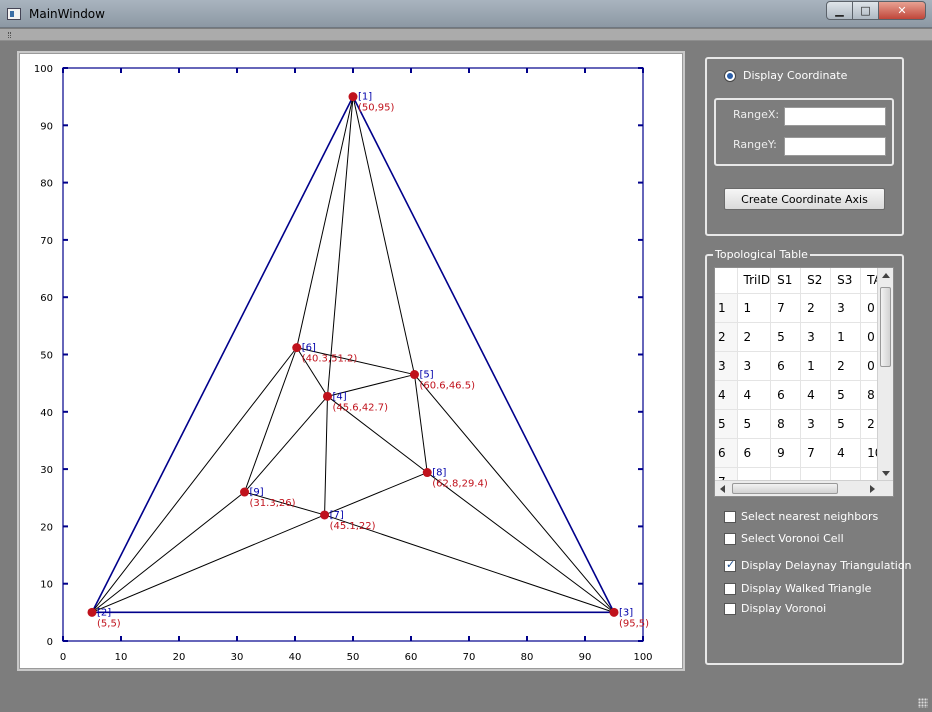 The width and height of the screenshot is (932, 712). Describe the element at coordinates (801, 516) in the screenshot. I see `nearest-neighbors-checkbox: Select nearest neighbors` at that location.